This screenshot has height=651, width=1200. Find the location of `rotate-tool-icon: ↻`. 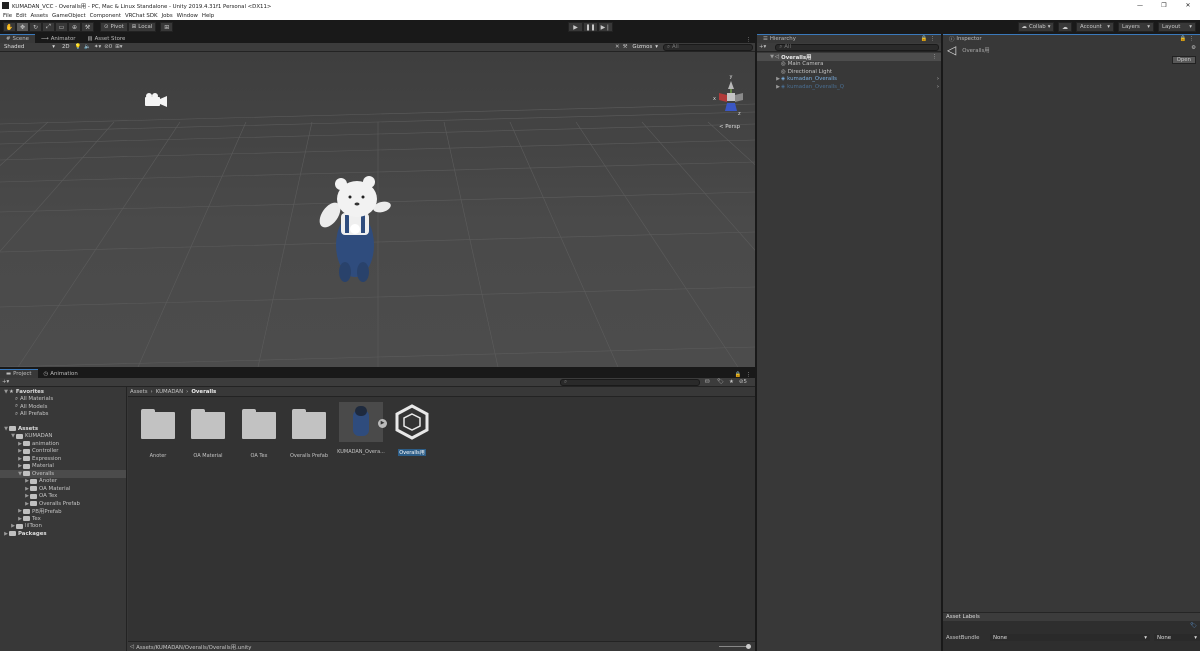

rotate-tool-icon: ↻ is located at coordinates (35, 27).